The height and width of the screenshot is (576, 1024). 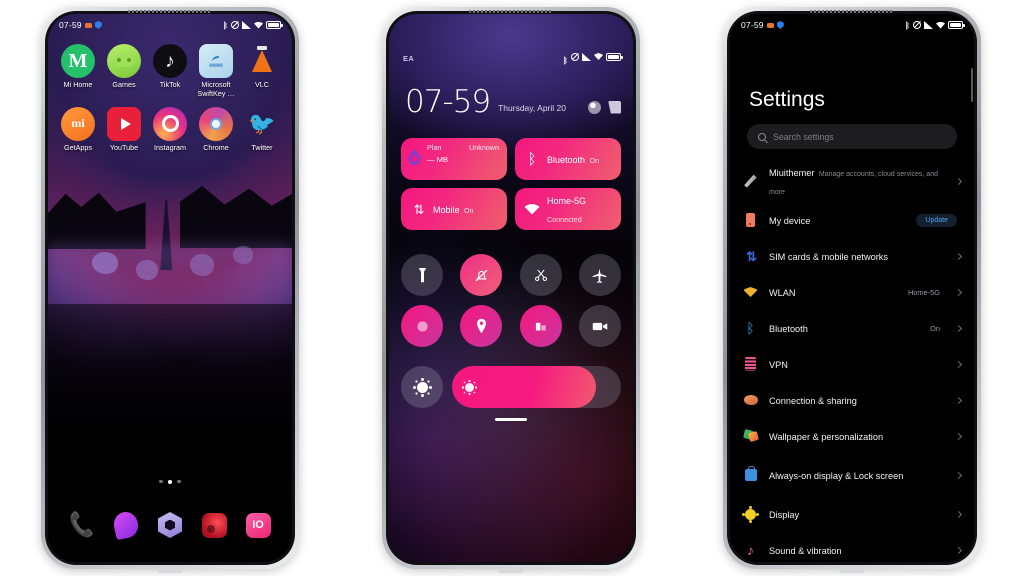 I want to click on item-label: Miuithemer, so click(x=792, y=173).